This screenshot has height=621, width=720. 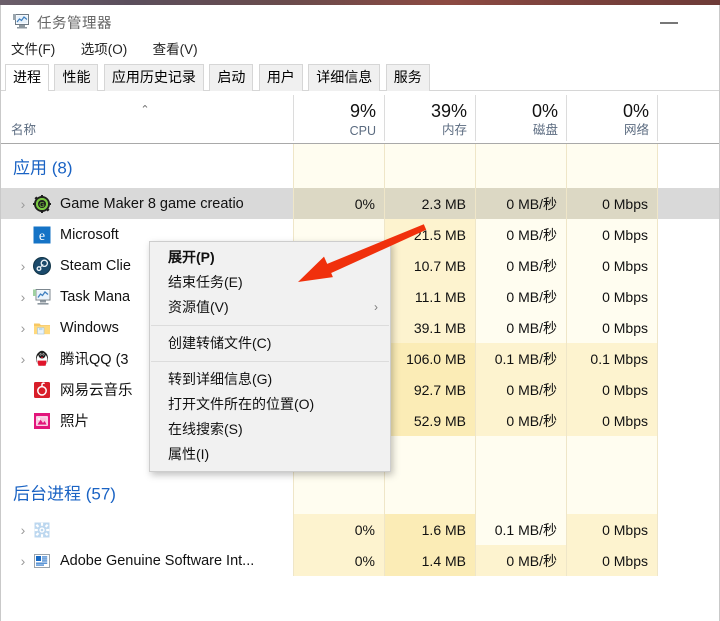 I want to click on context-menu-item: 属性(I), so click(x=270, y=454).